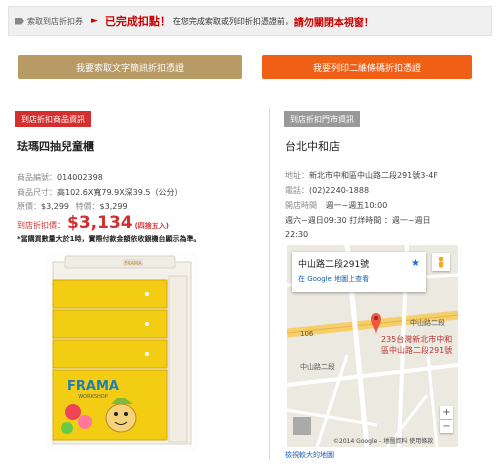  I want to click on store-address-row: 地址：新北市中和區中山路二段291號3-4F, so click(361, 175).